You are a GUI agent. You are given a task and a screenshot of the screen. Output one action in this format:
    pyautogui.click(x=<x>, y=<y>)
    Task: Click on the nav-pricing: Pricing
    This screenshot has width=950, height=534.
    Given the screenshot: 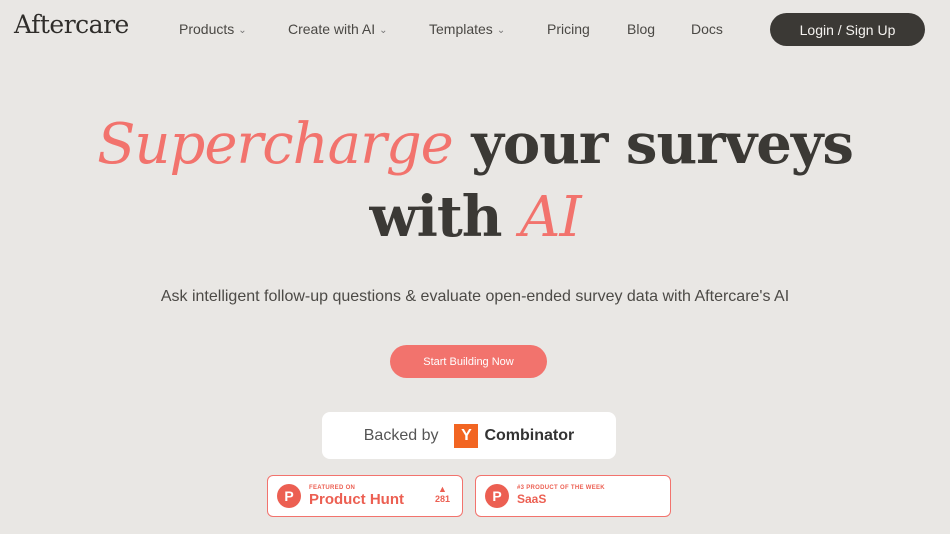 What is the action you would take?
    pyautogui.click(x=568, y=29)
    